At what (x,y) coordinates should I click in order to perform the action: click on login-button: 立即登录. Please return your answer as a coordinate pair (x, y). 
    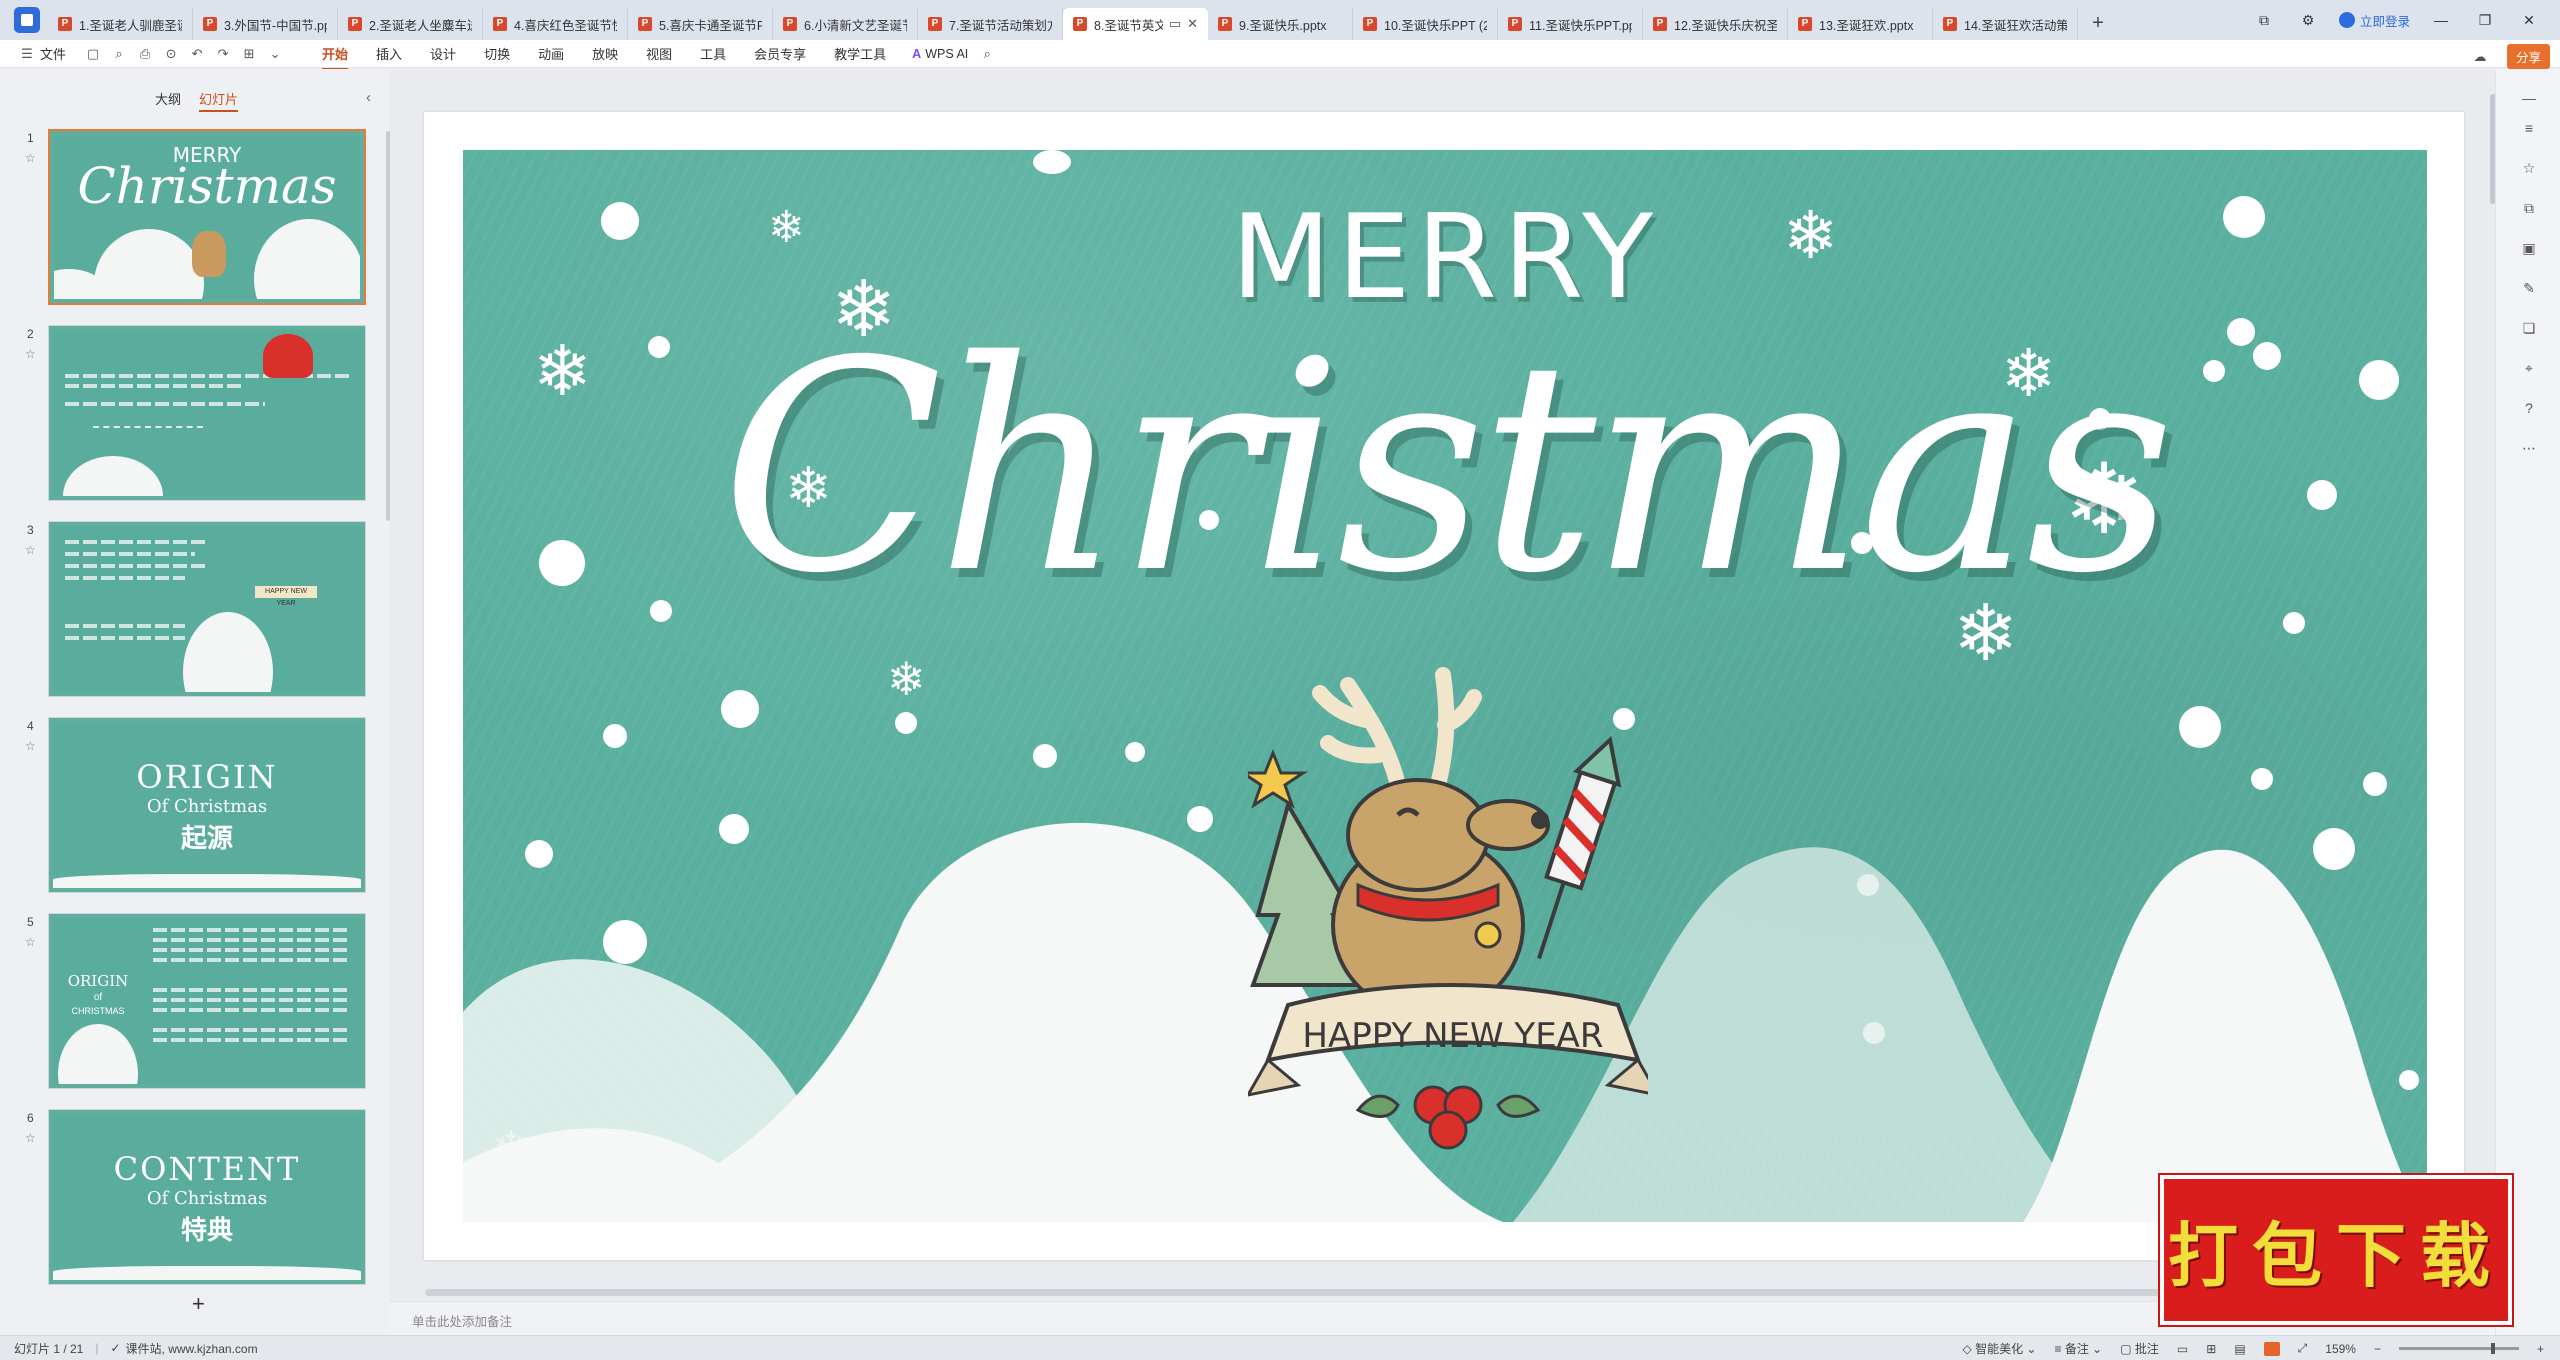
    Looking at the image, I should click on (2374, 20).